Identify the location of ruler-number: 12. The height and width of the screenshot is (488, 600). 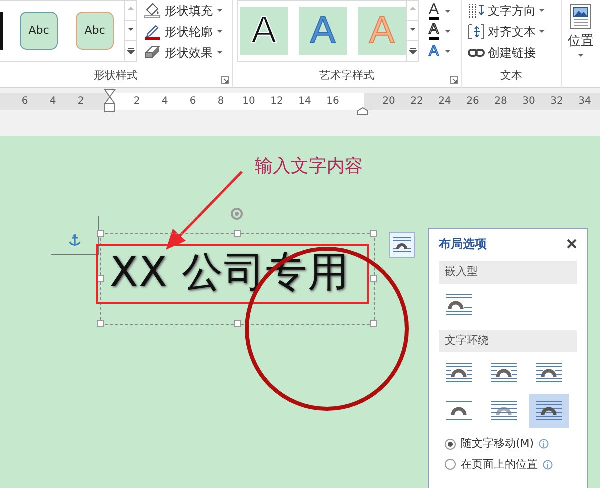
(277, 102).